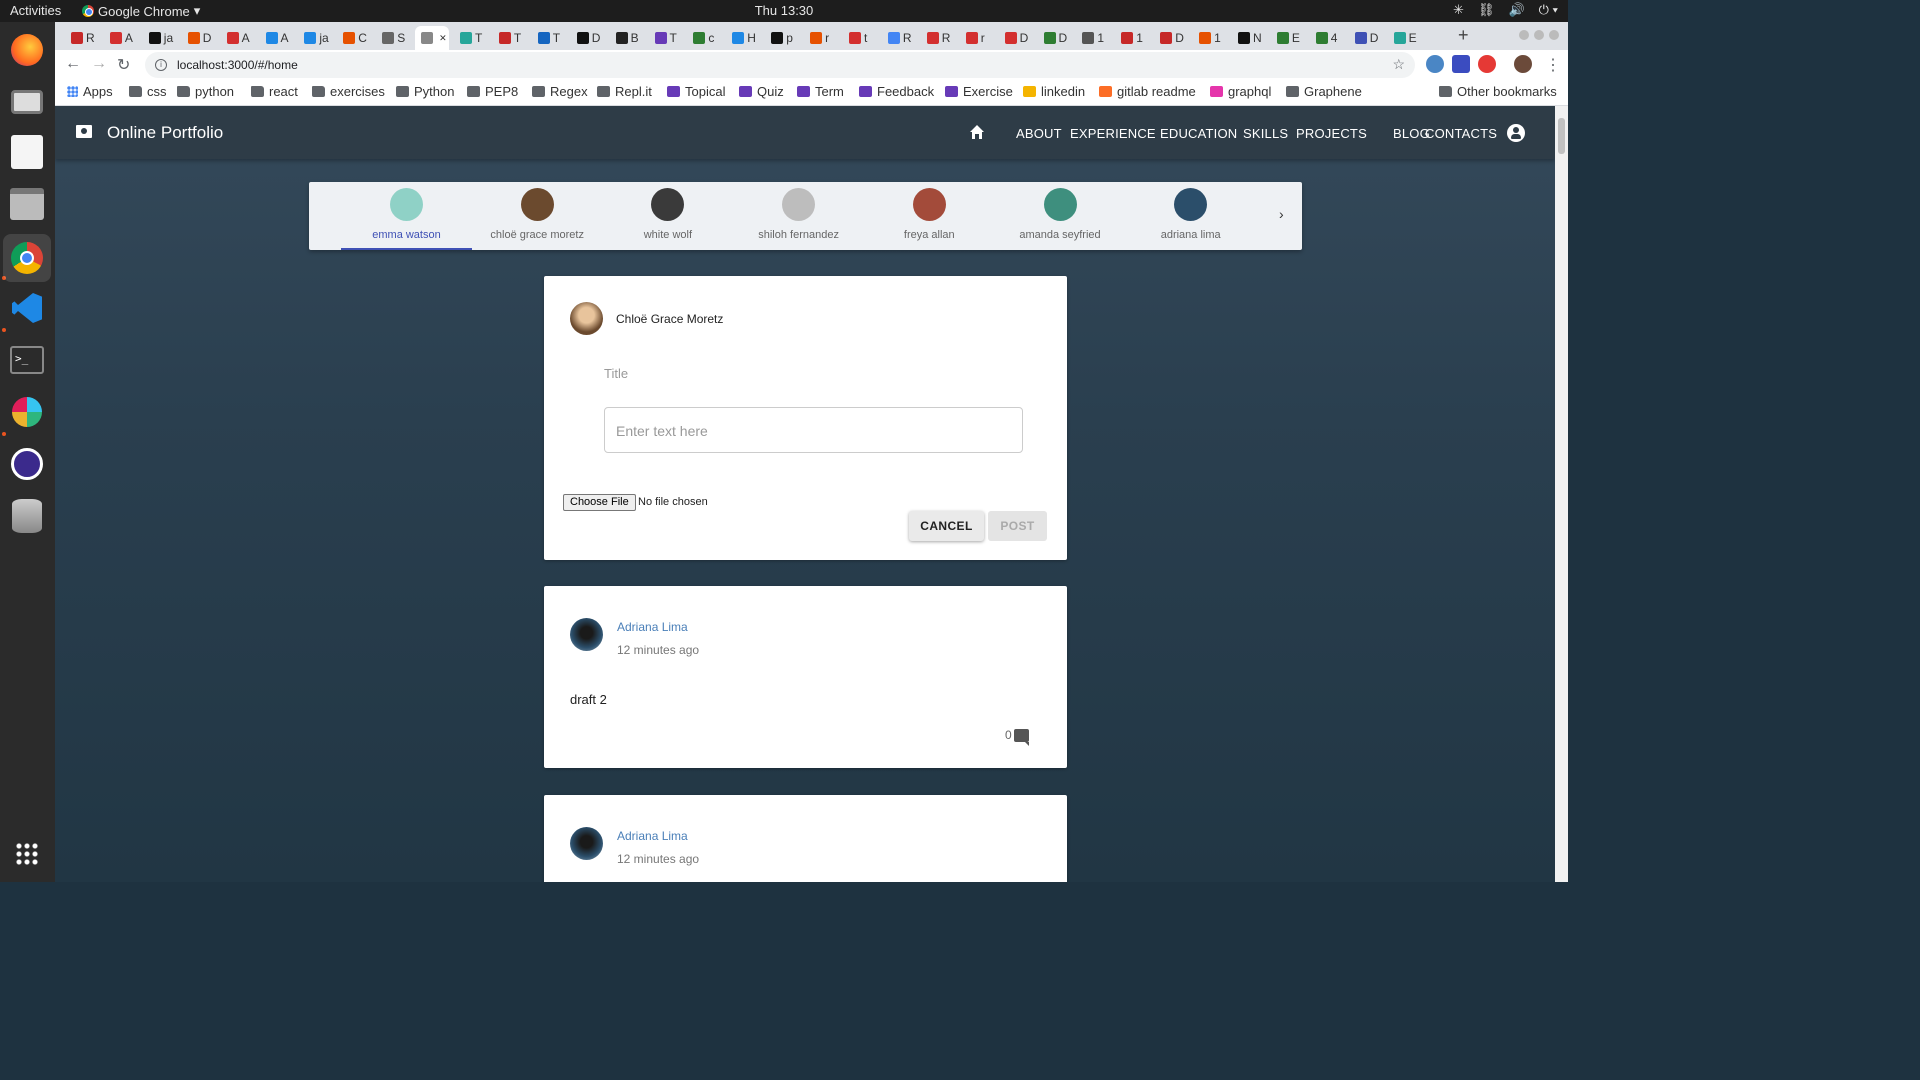 The width and height of the screenshot is (1920, 1080). Describe the element at coordinates (27, 464) in the screenshot. I see `eclipse-icon` at that location.